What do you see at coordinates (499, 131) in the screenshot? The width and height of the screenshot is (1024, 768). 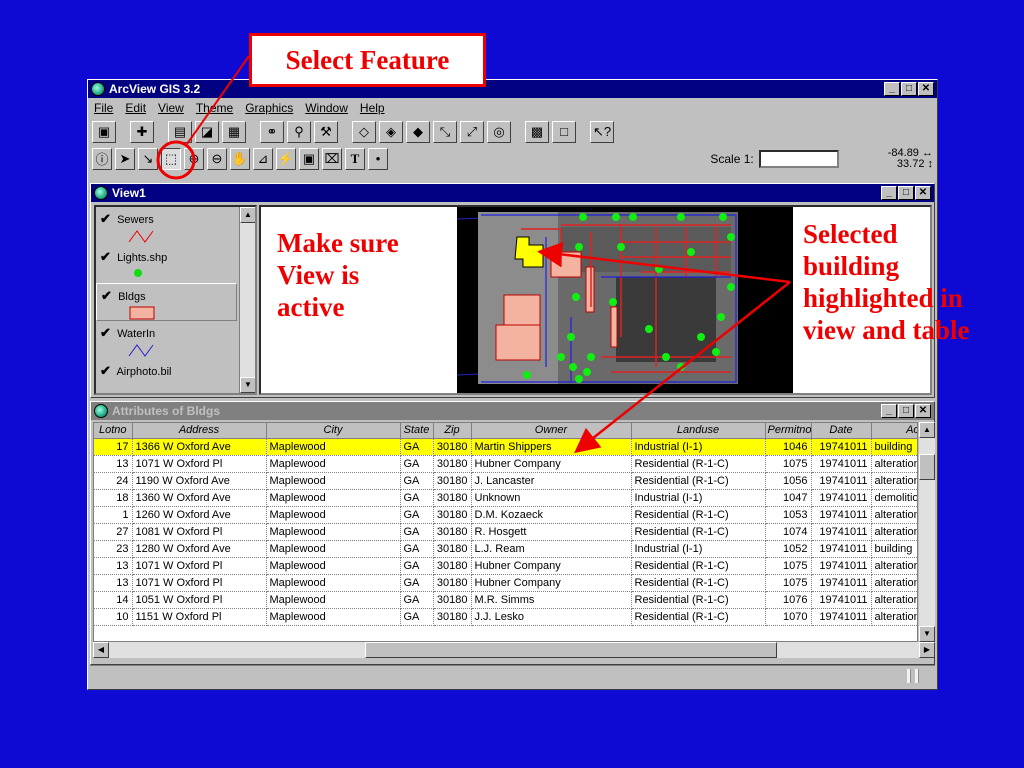 I see `zoom-previous-button: ◎` at bounding box center [499, 131].